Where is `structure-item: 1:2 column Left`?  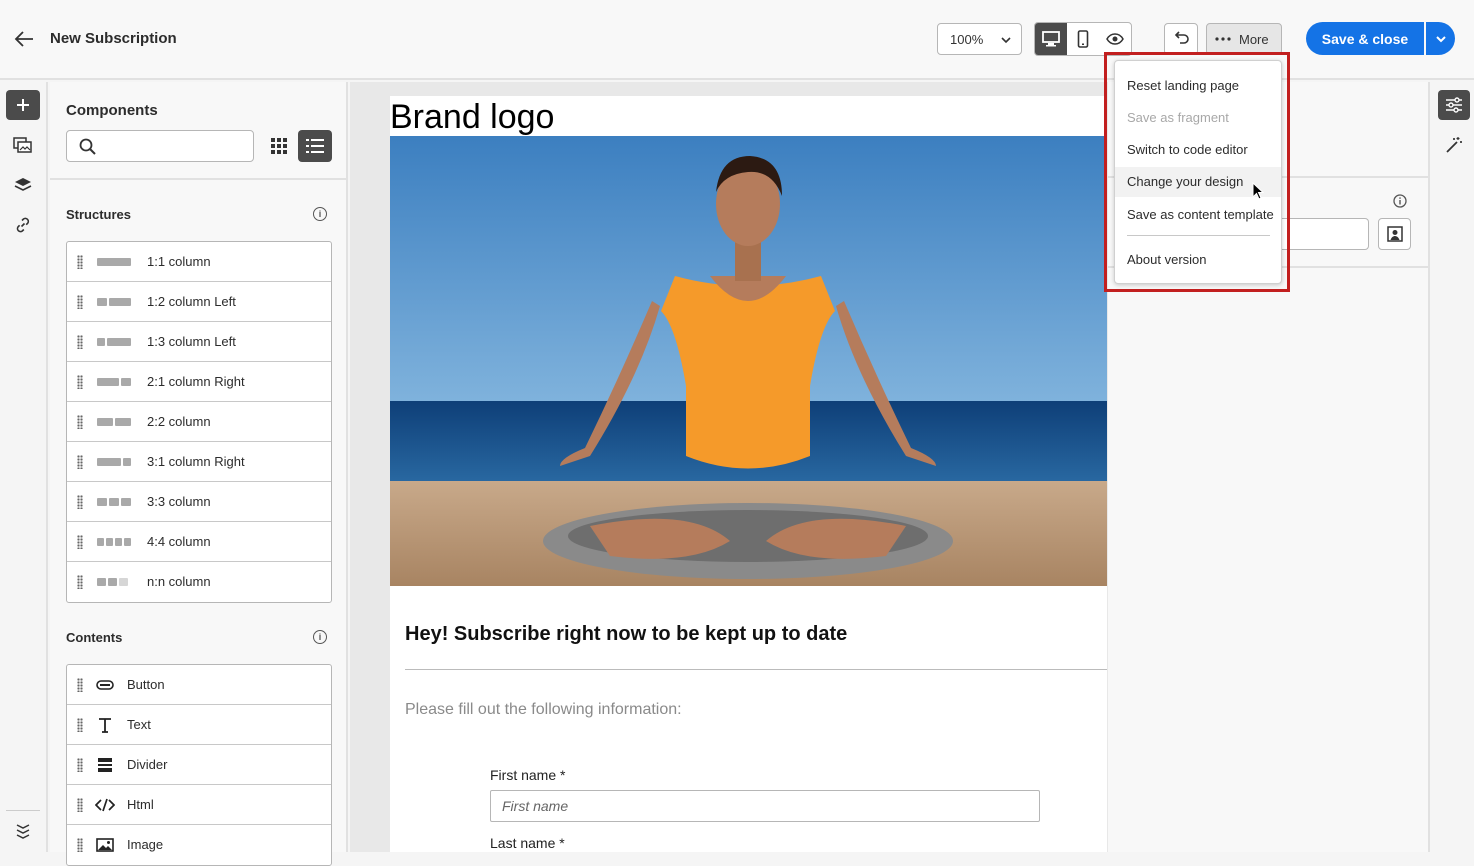
structure-item: 1:2 column Left is located at coordinates (199, 302).